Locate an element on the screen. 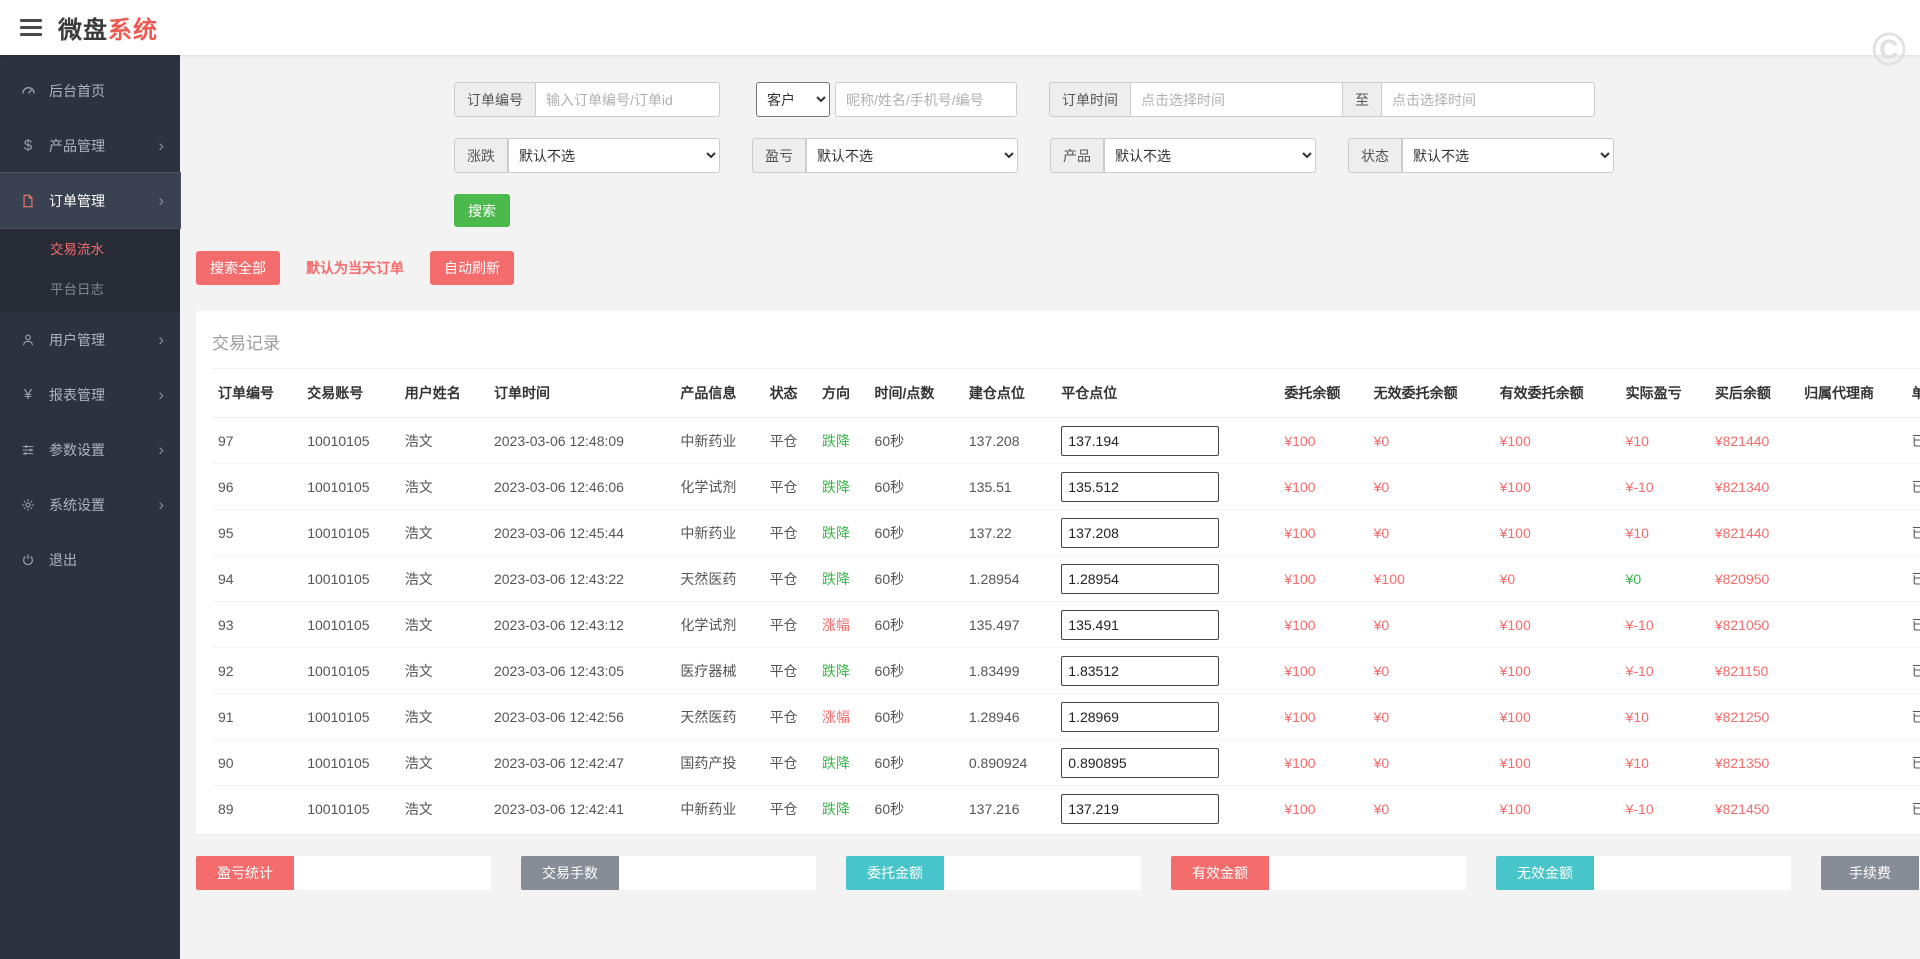  default-today-button: 默认为当天订单 is located at coordinates (355, 268).